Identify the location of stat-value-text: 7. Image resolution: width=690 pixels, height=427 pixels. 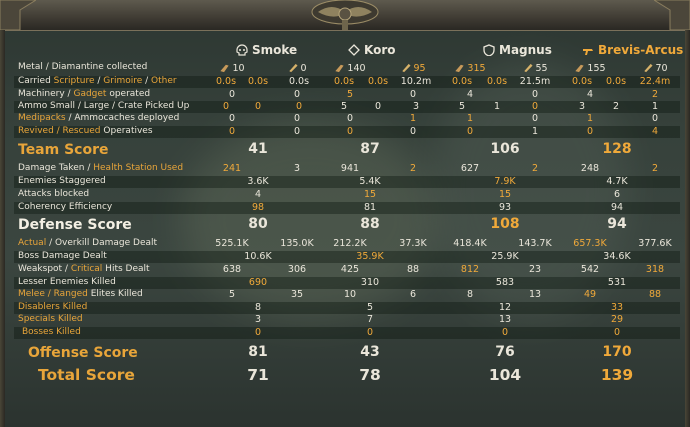
(370, 319).